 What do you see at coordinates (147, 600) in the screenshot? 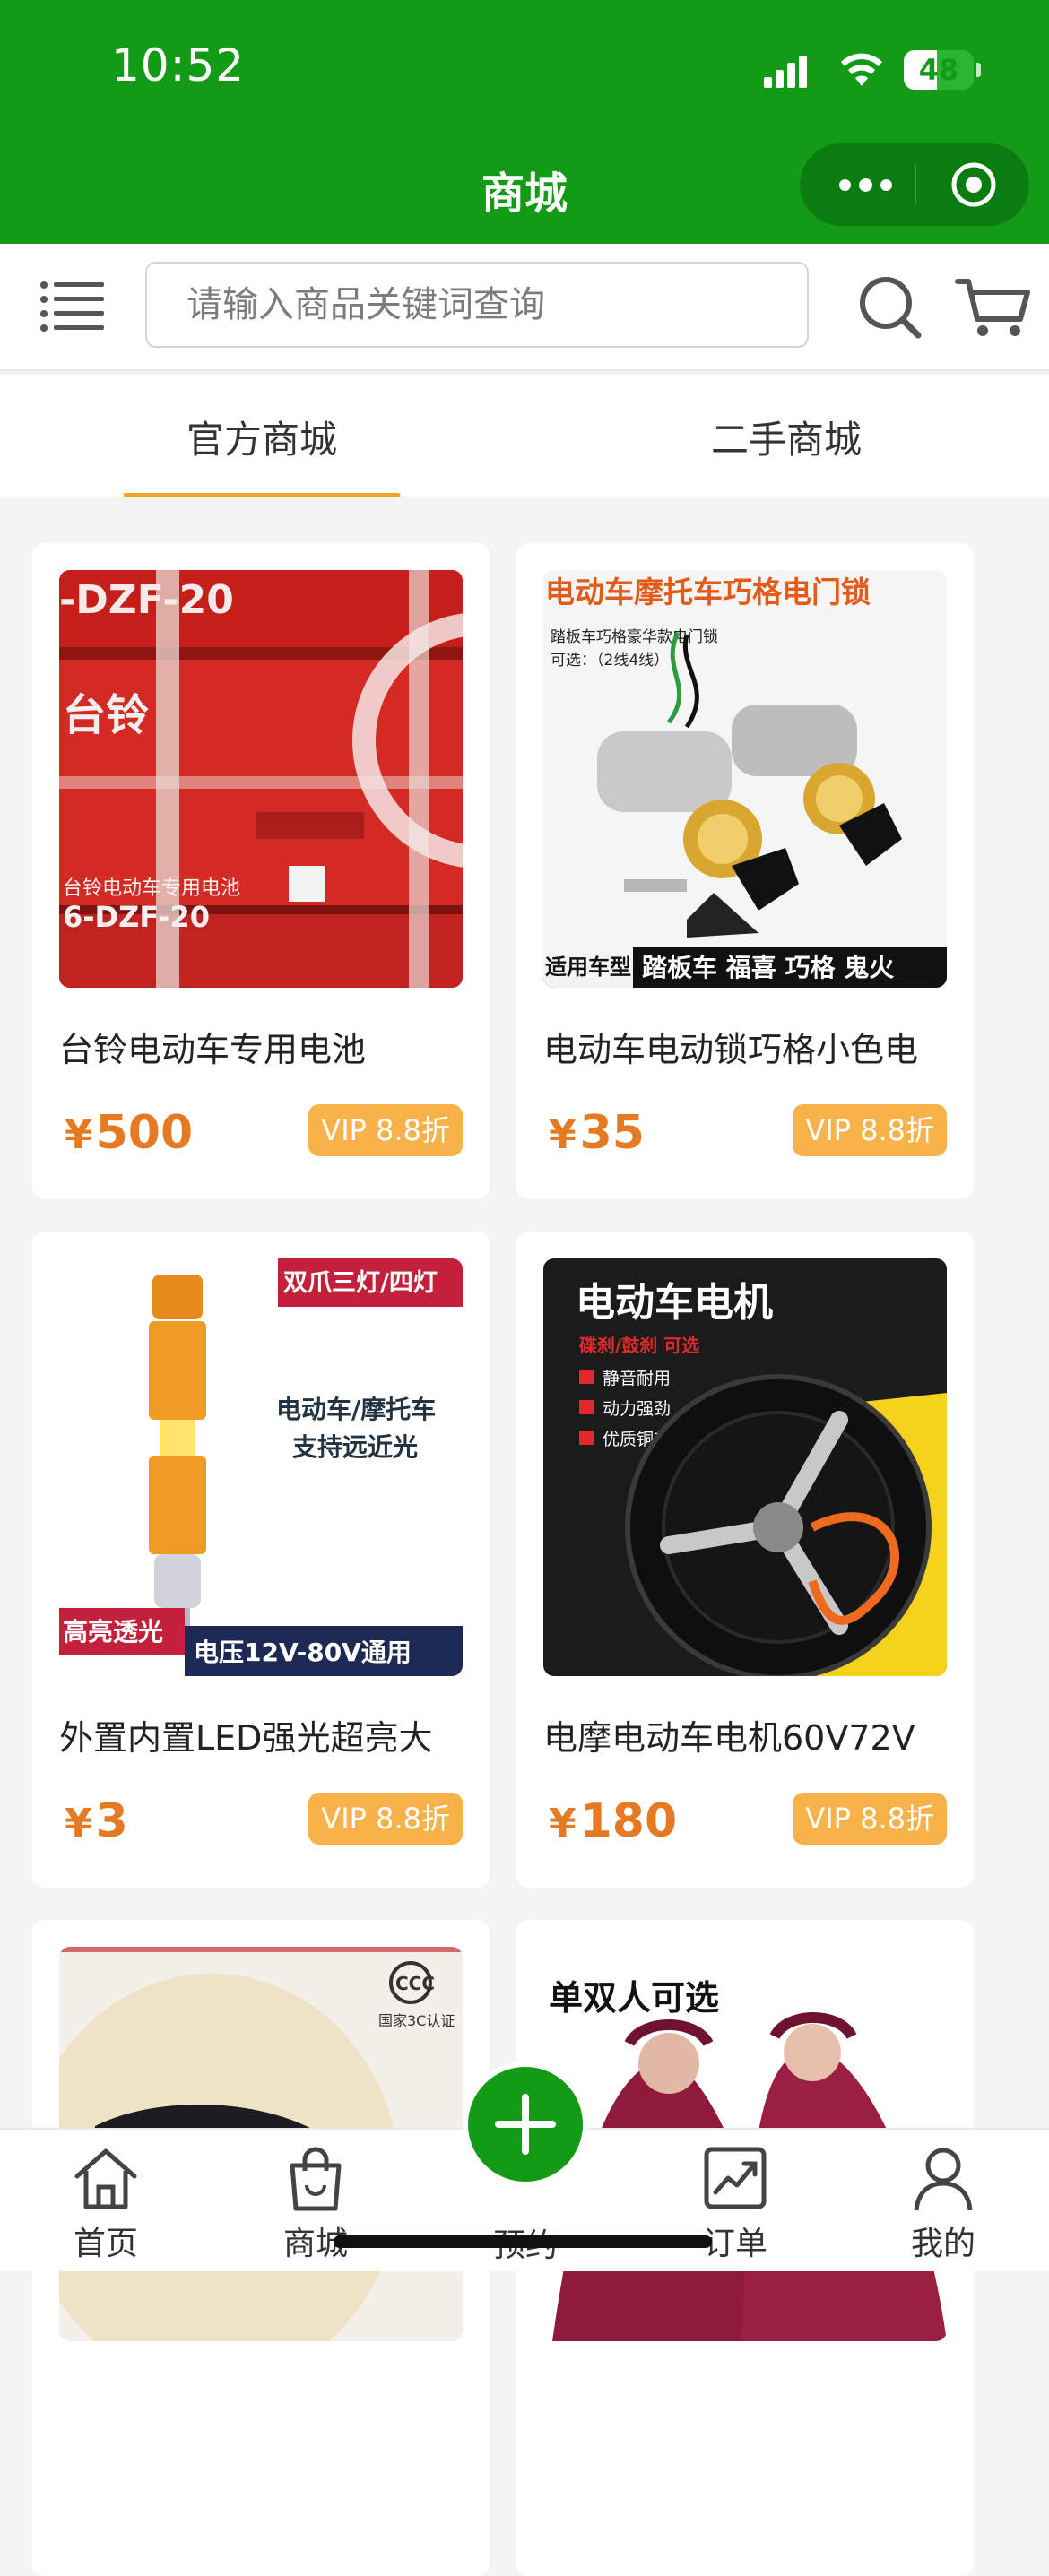
I see `image-text: -DZF-20` at bounding box center [147, 600].